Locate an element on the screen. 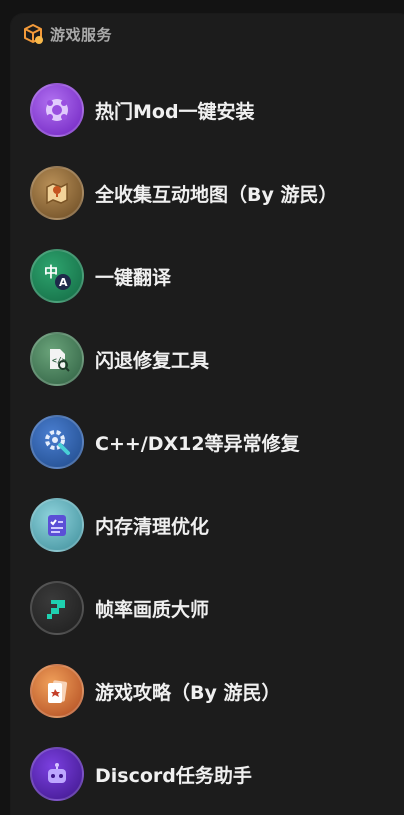 The height and width of the screenshot is (815, 404). service-item-cpp-dx12-repair: C++/DX12等异常修复 is located at coordinates (210, 442).